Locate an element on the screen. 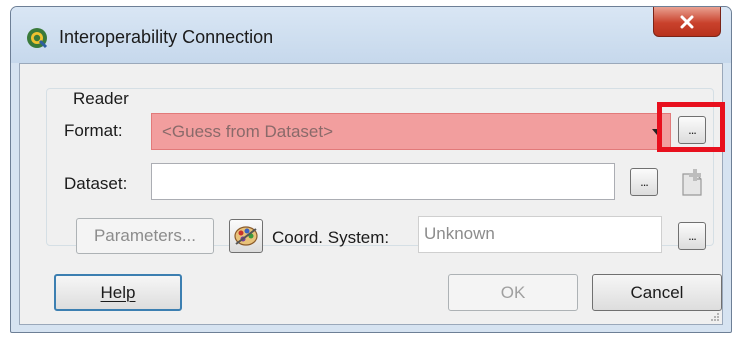  format-value: <Guess from Dataset> is located at coordinates (248, 131).